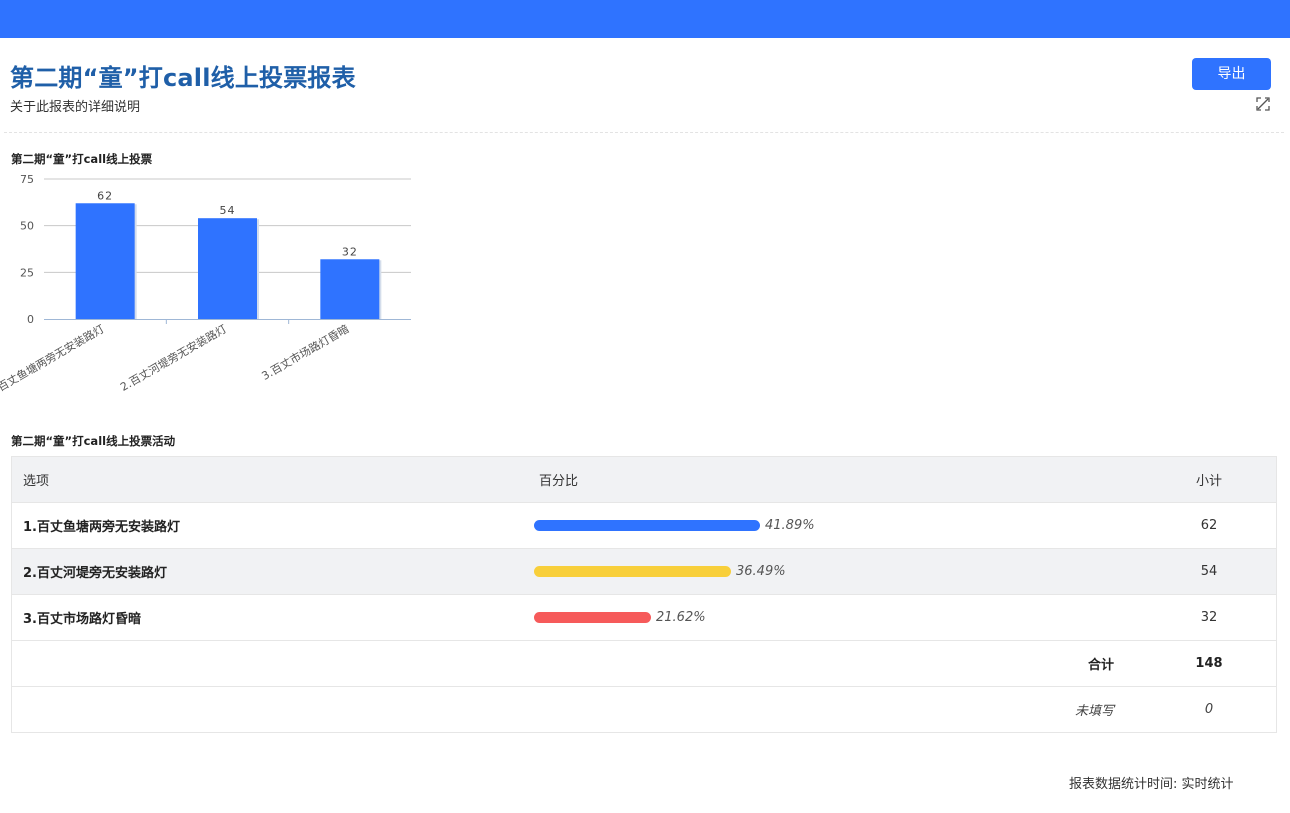  I want to click on blank-value: 0, so click(1209, 709).